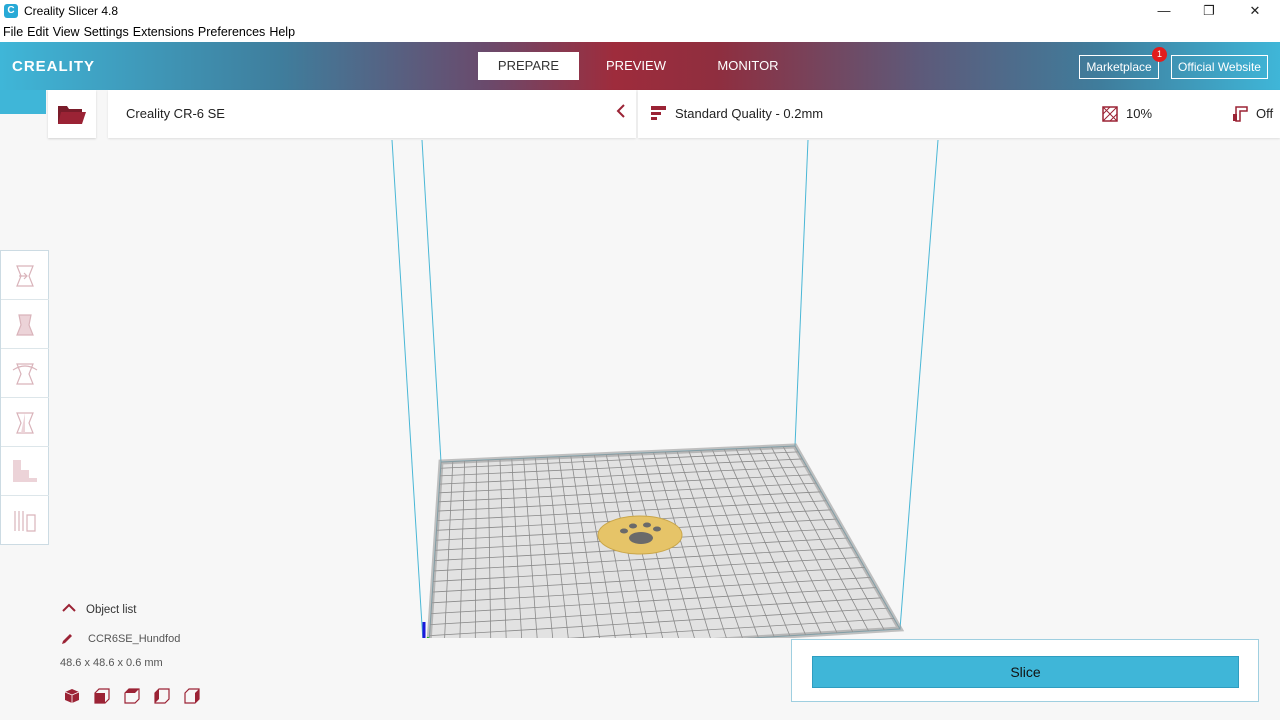 The height and width of the screenshot is (720, 1280). I want to click on slice-button: Slice, so click(1025, 672).